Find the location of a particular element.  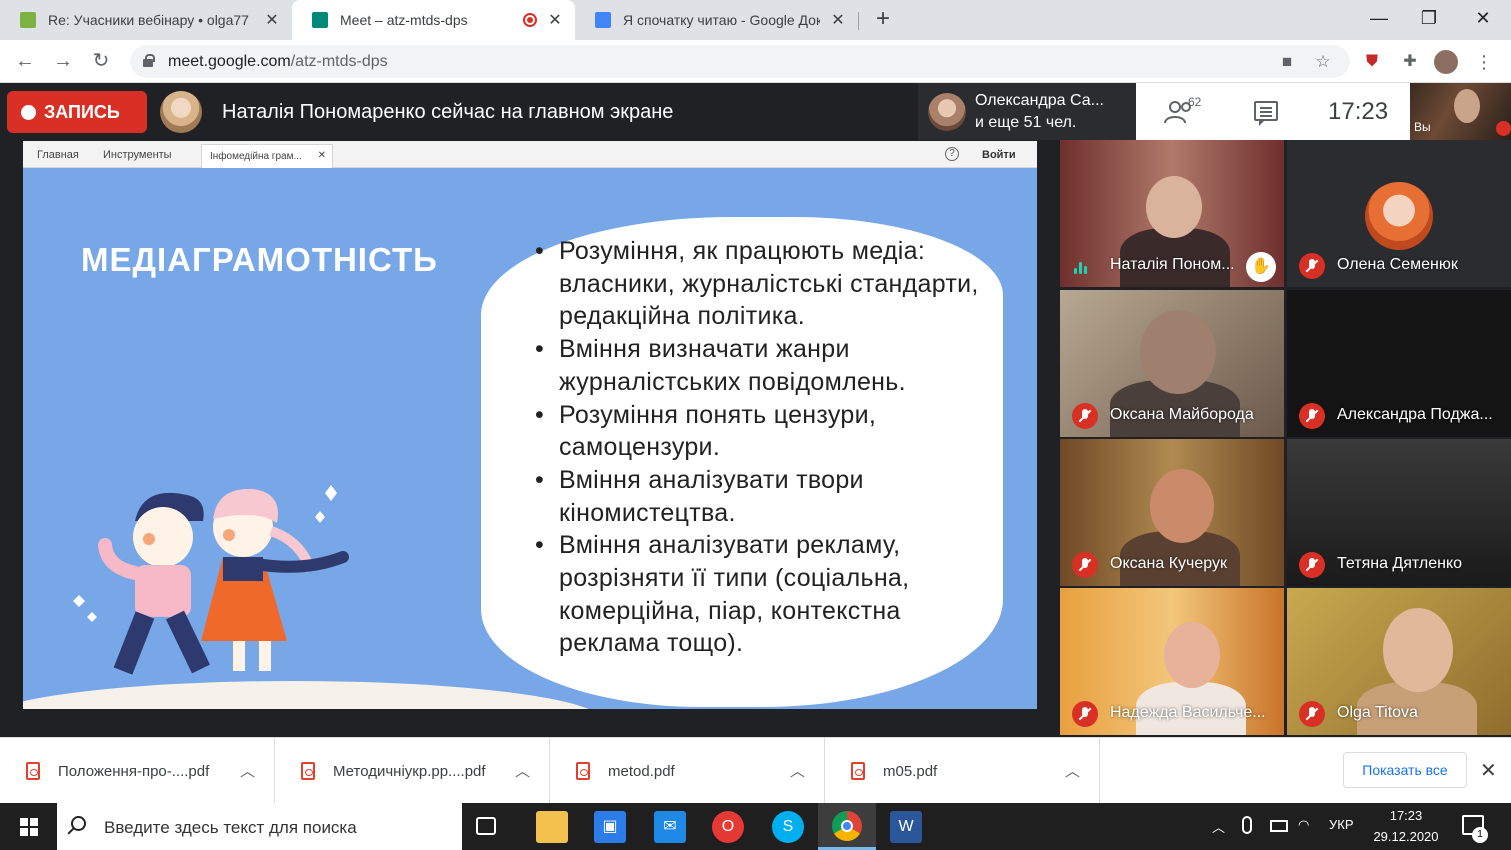

start-button is located at coordinates (28, 826).